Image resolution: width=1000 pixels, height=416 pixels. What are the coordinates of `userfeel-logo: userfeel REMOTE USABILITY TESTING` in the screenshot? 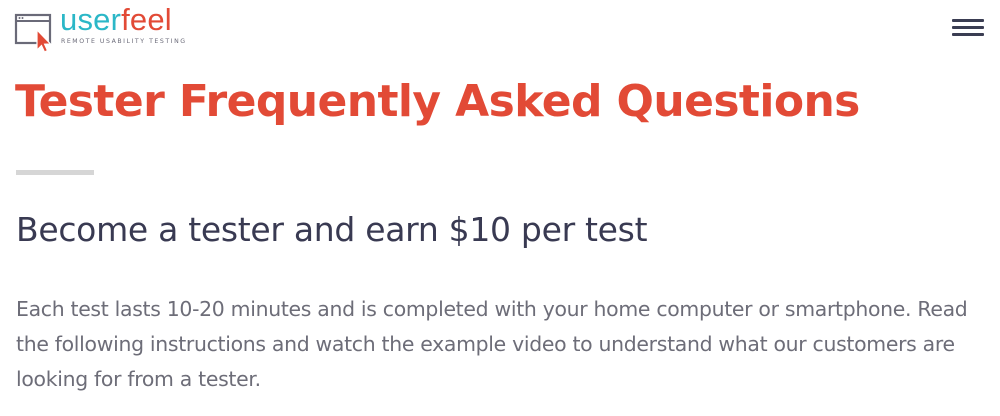 It's located at (109, 28).